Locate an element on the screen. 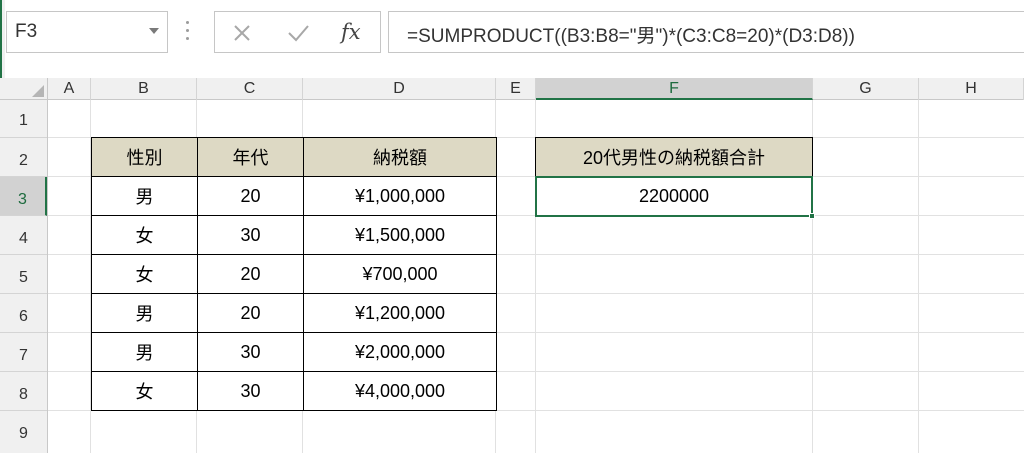  row-headers: 1 2 3 4 5 6 7 8 9 is located at coordinates (24, 276).